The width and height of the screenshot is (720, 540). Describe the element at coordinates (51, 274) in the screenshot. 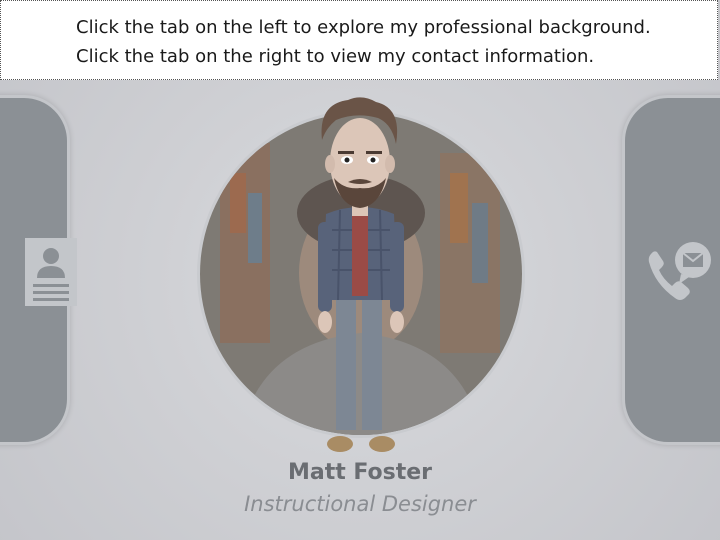

I see `resume-card-icon` at that location.